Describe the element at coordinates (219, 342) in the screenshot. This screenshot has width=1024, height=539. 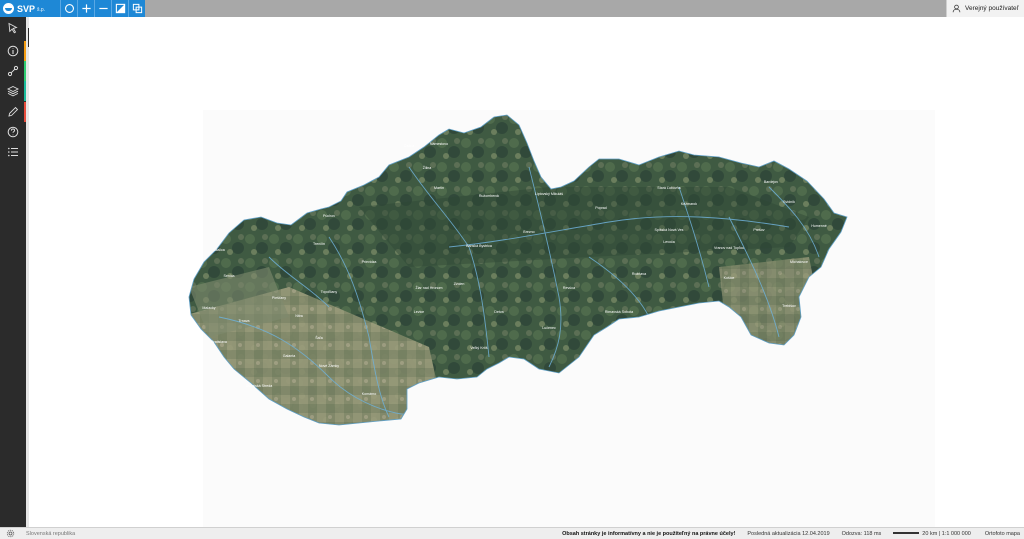
I see `place-label: Bratislava` at that location.